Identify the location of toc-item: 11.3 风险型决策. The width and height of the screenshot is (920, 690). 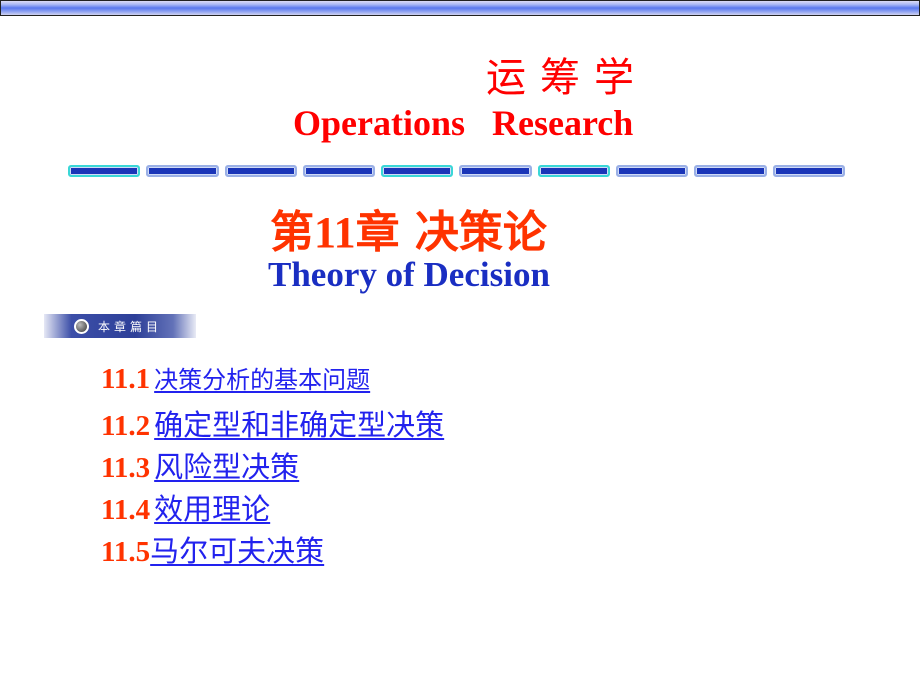
(272, 465).